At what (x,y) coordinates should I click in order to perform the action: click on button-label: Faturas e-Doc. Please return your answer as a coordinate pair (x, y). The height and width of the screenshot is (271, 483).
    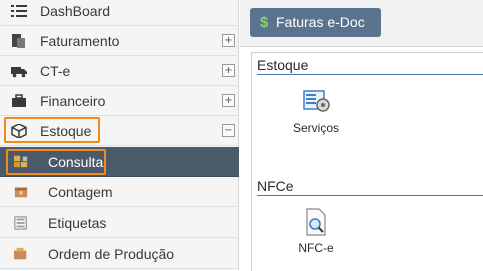
    Looking at the image, I should click on (320, 22).